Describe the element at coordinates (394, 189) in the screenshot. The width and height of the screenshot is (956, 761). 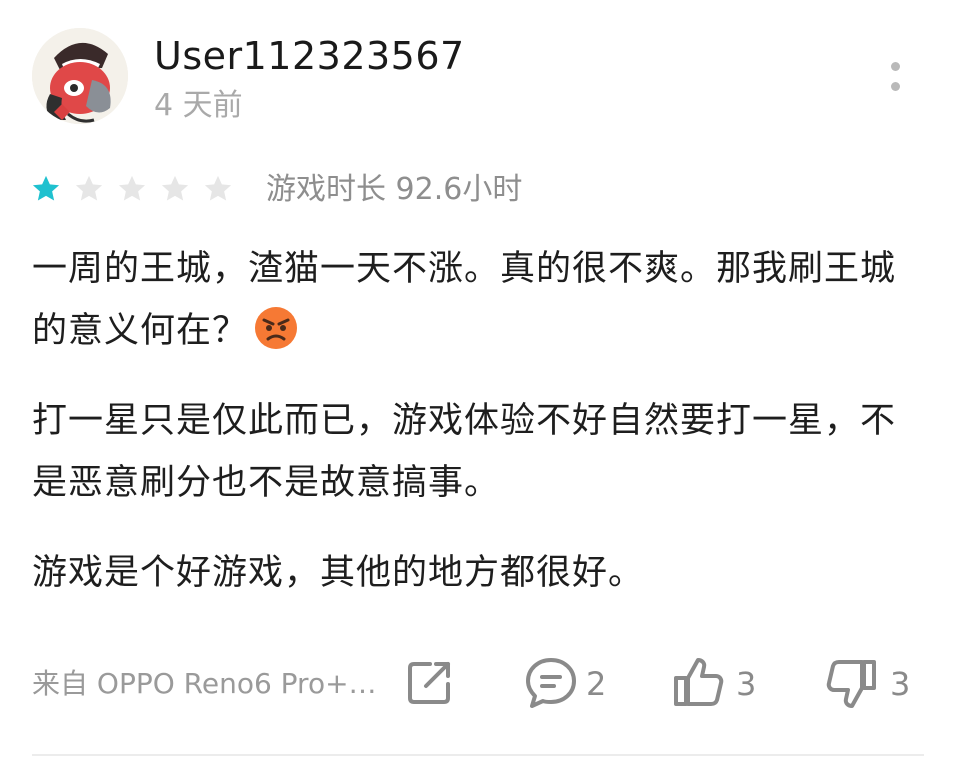
I see `playtime-label: 游戏时长 92.6小时` at that location.